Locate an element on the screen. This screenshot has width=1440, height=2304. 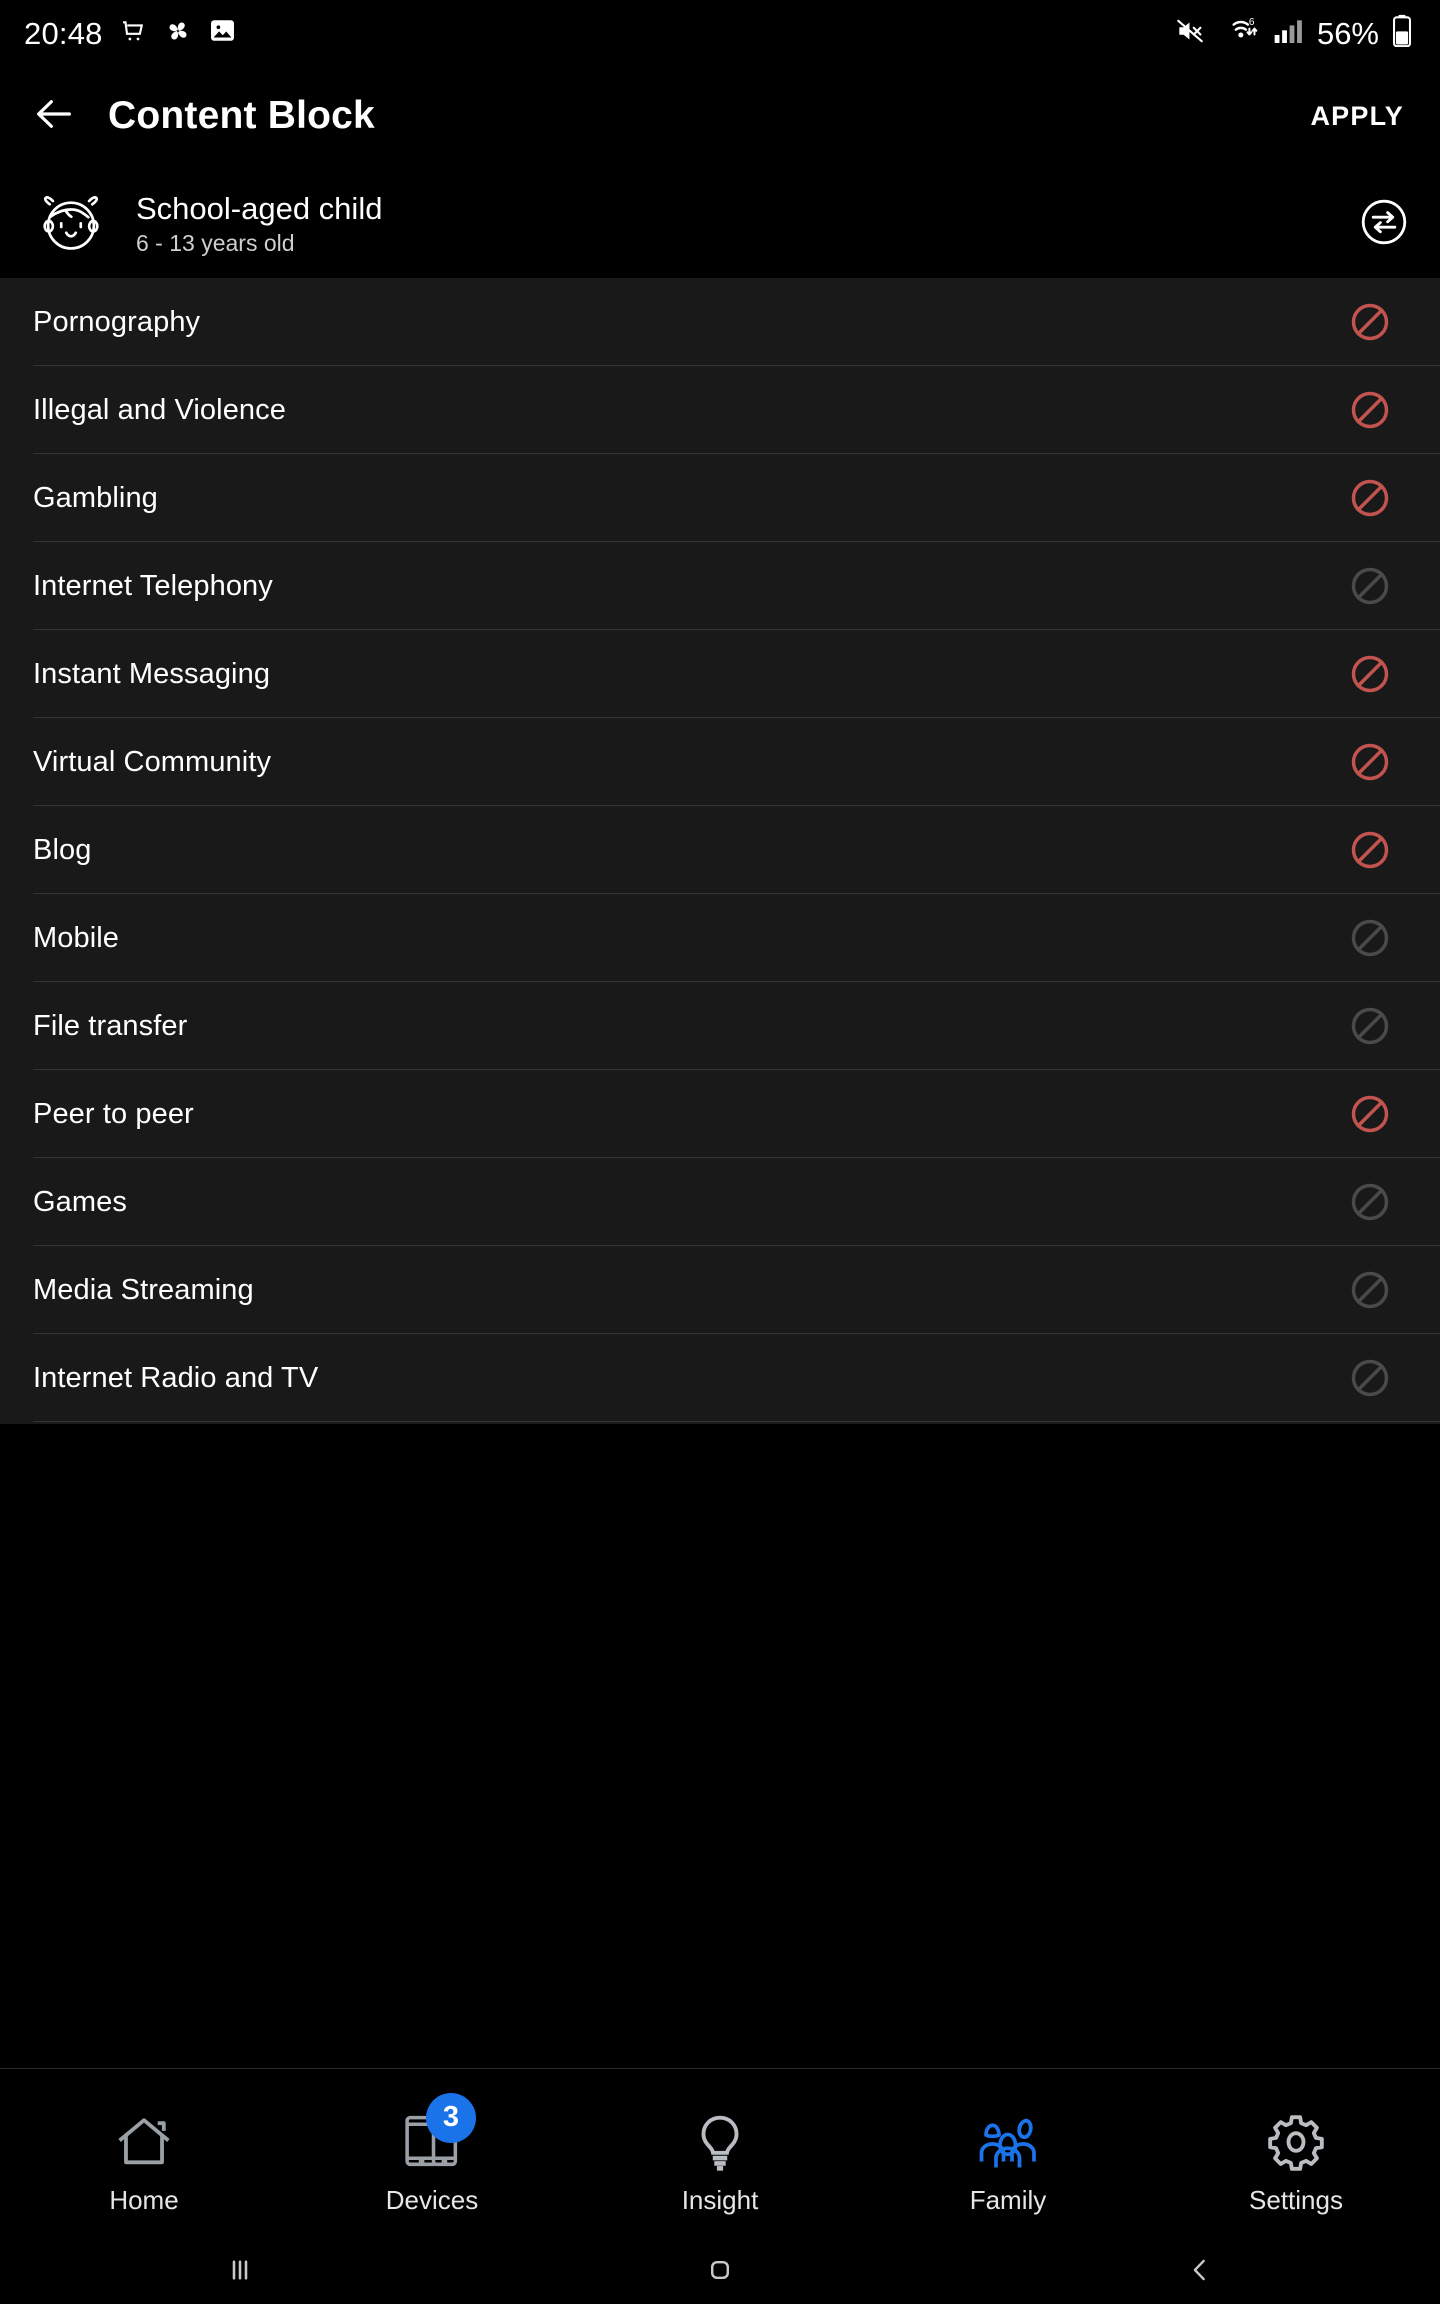
devices-icon: 3 is located at coordinates (433, 2132).